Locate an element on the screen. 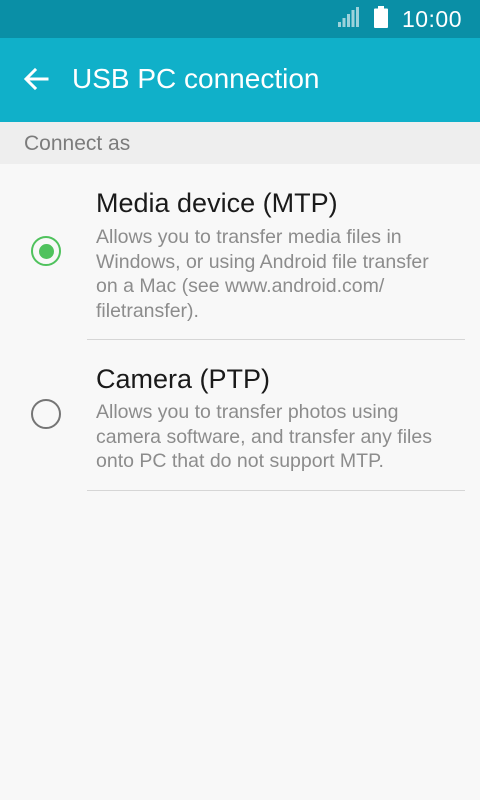  app-bar: USB PC connection is located at coordinates (240, 80).